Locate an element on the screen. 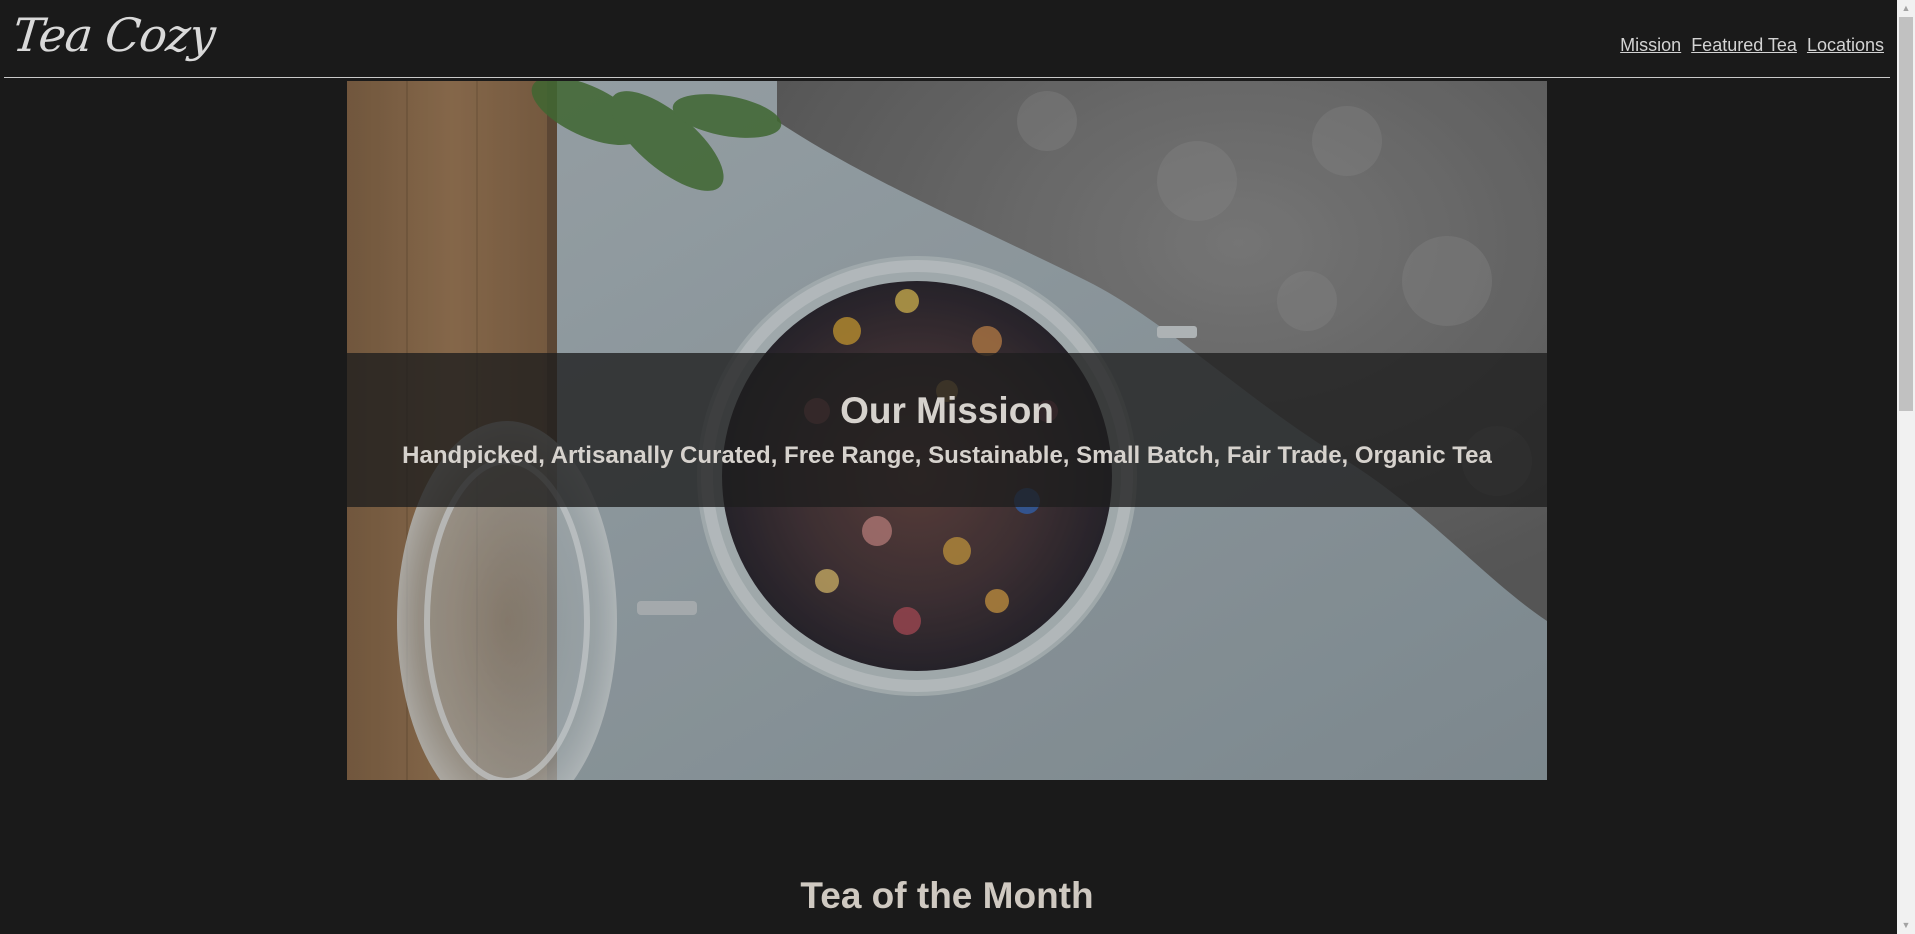  mission-title: Our Mission is located at coordinates (947, 410).